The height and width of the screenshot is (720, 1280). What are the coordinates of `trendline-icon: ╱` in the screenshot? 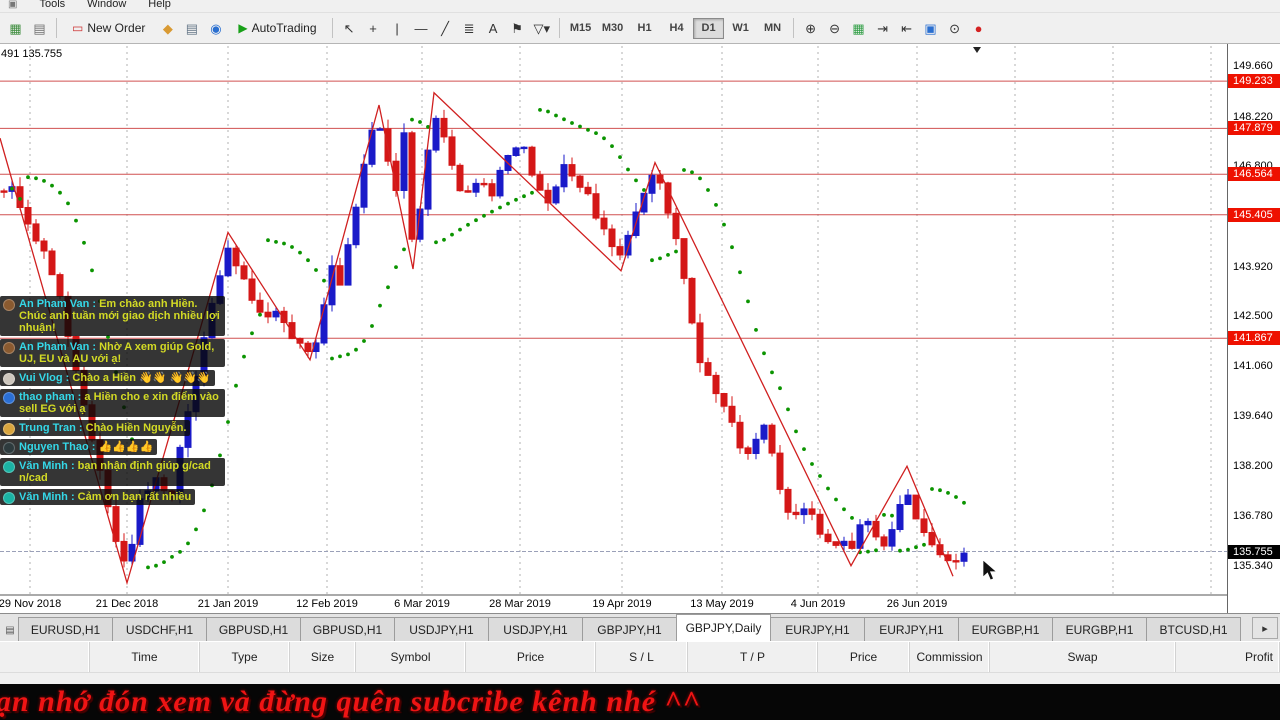 It's located at (445, 28).